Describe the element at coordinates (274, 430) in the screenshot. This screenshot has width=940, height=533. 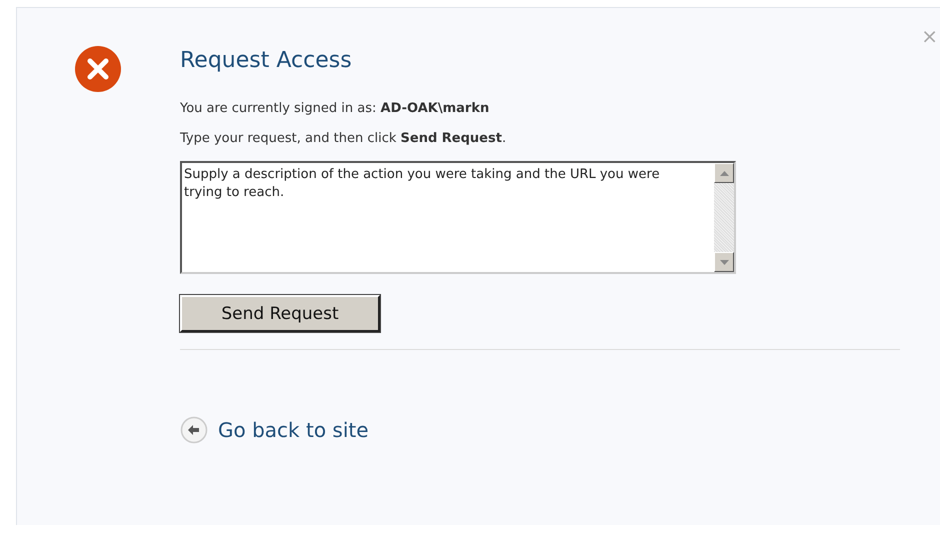
I see `go-back-link: Go back to site` at that location.